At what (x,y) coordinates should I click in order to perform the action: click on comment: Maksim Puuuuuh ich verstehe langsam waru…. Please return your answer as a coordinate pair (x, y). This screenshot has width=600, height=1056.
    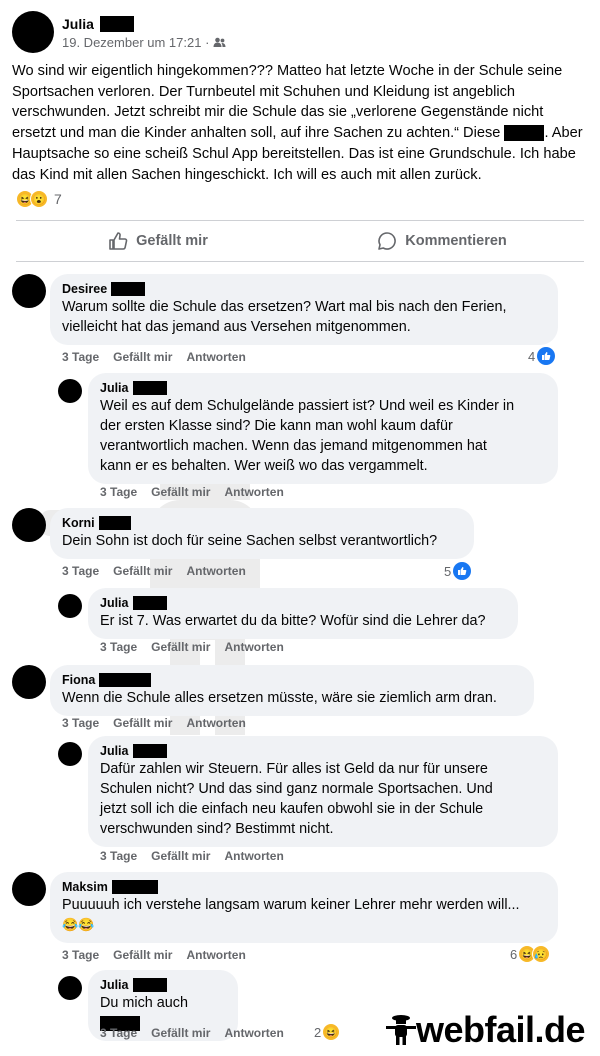
    Looking at the image, I should click on (285, 907).